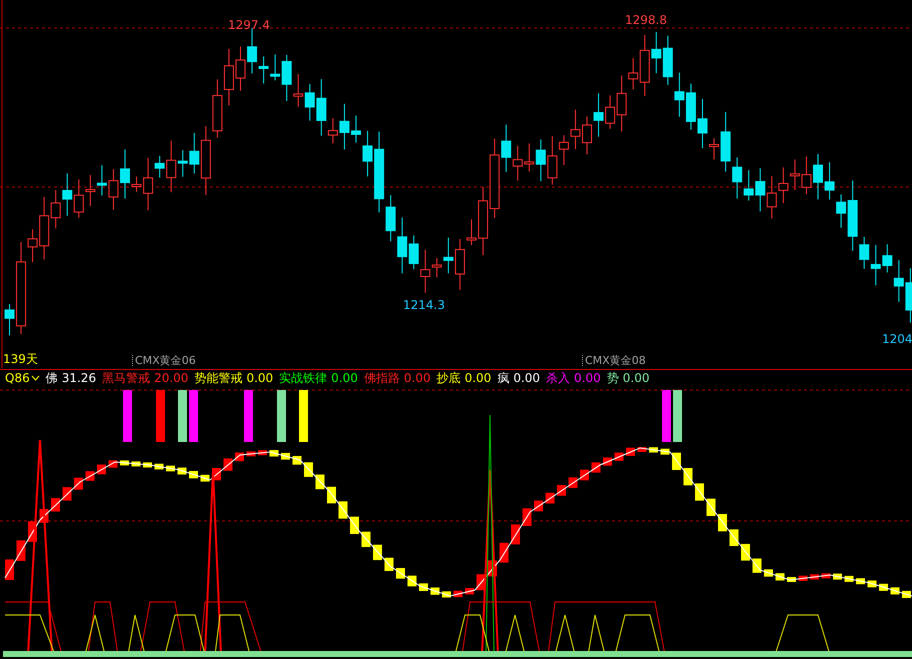  Describe the element at coordinates (35, 378) in the screenshot. I see `chevron-down-icon` at that location.